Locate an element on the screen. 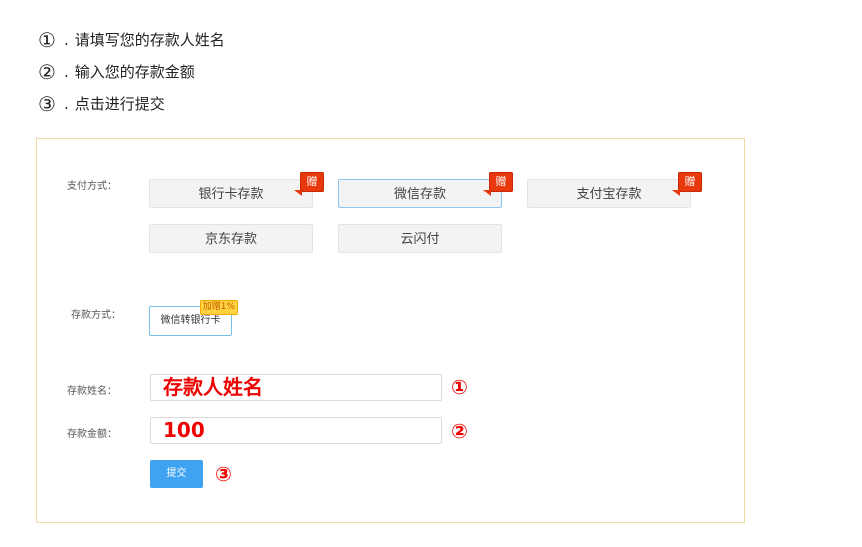  payment-method-label: 支付方式： is located at coordinates (92, 186).